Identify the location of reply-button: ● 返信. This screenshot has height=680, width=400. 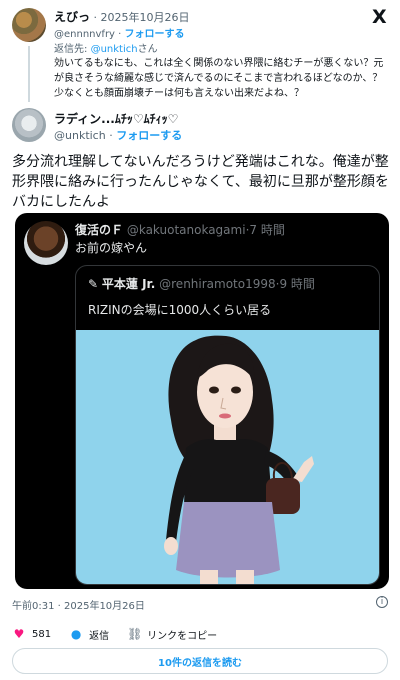
(89, 634).